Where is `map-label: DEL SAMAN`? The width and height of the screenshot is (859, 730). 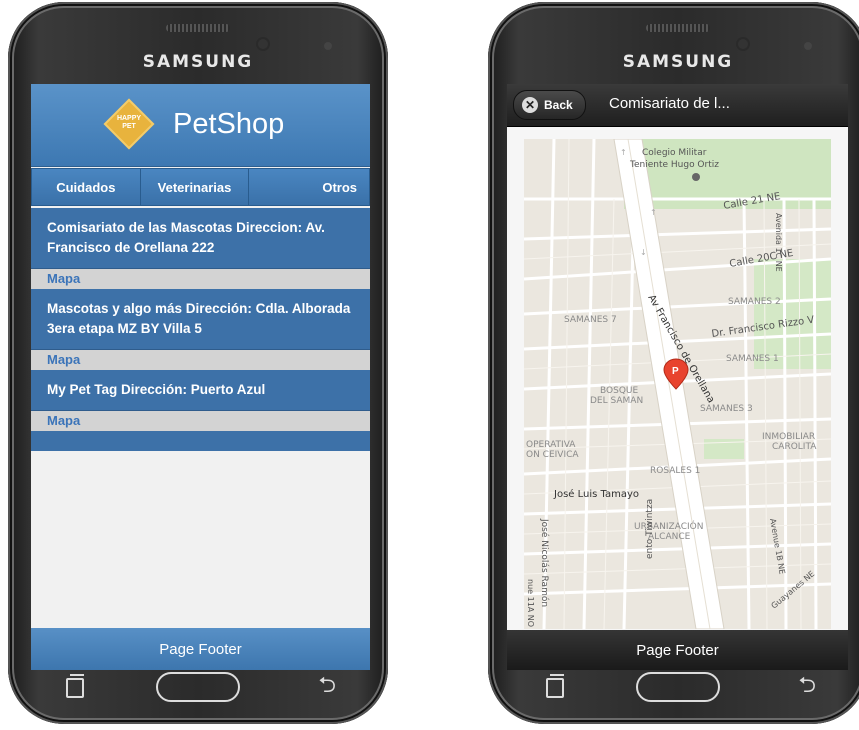
map-label: DEL SAMAN is located at coordinates (616, 401).